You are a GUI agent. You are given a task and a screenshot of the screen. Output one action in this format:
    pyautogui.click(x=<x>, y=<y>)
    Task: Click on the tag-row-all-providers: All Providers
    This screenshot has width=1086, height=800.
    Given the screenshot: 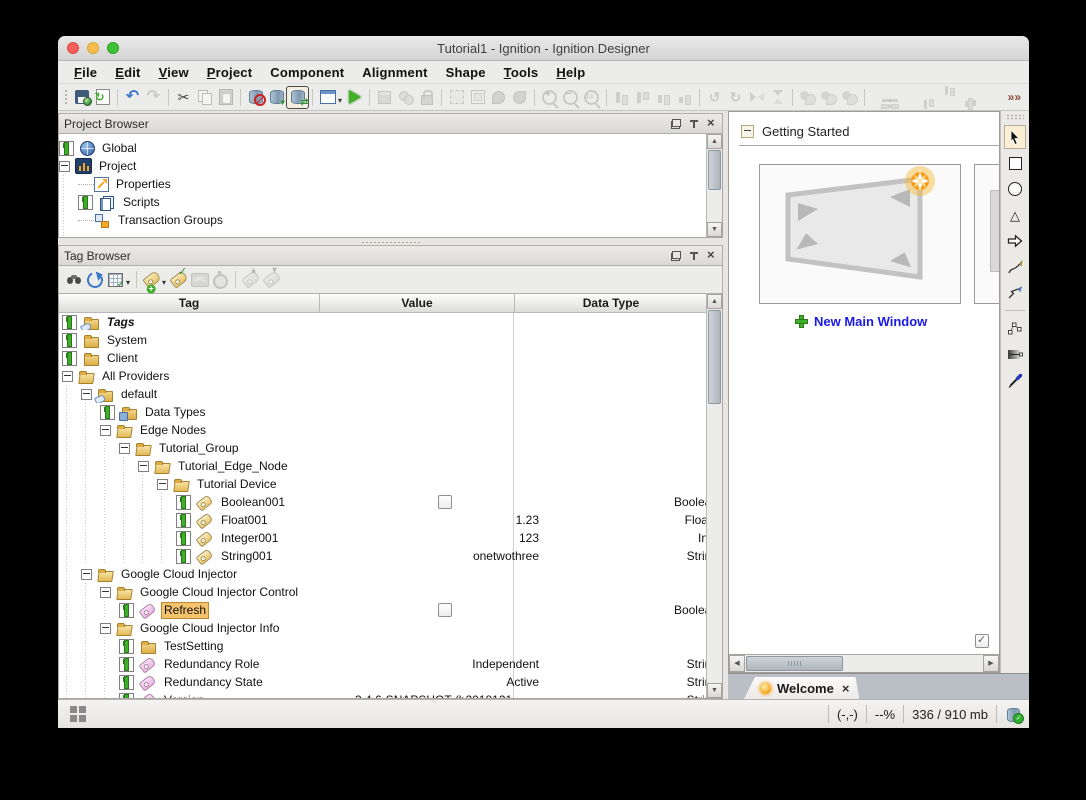 What is the action you would take?
    pyautogui.click(x=390, y=376)
    